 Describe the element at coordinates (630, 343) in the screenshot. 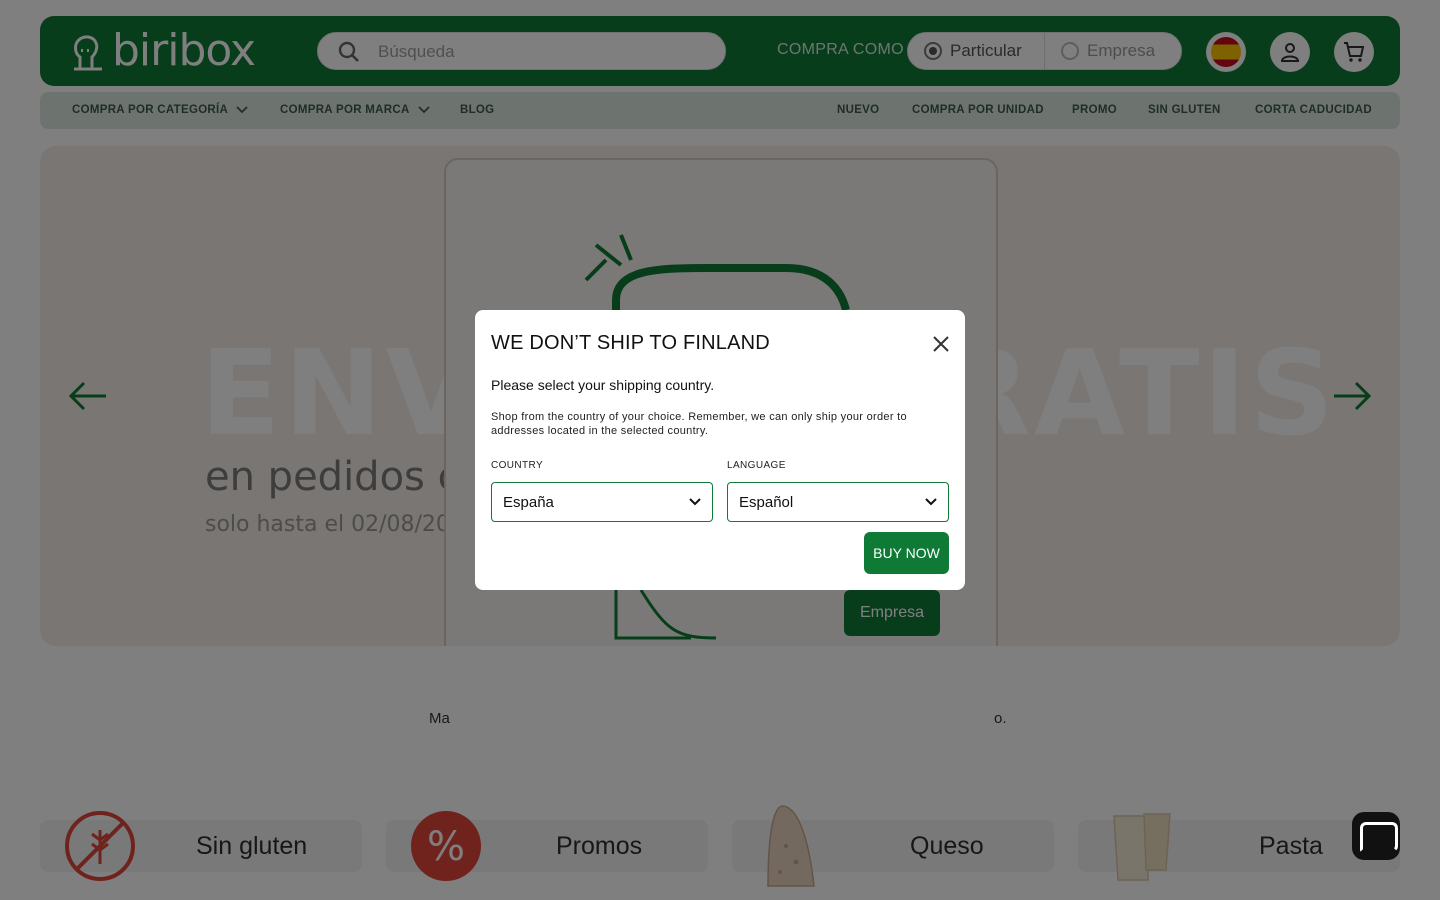

I see `modal-title: WE DON’T SHIP TO FINLAND` at that location.